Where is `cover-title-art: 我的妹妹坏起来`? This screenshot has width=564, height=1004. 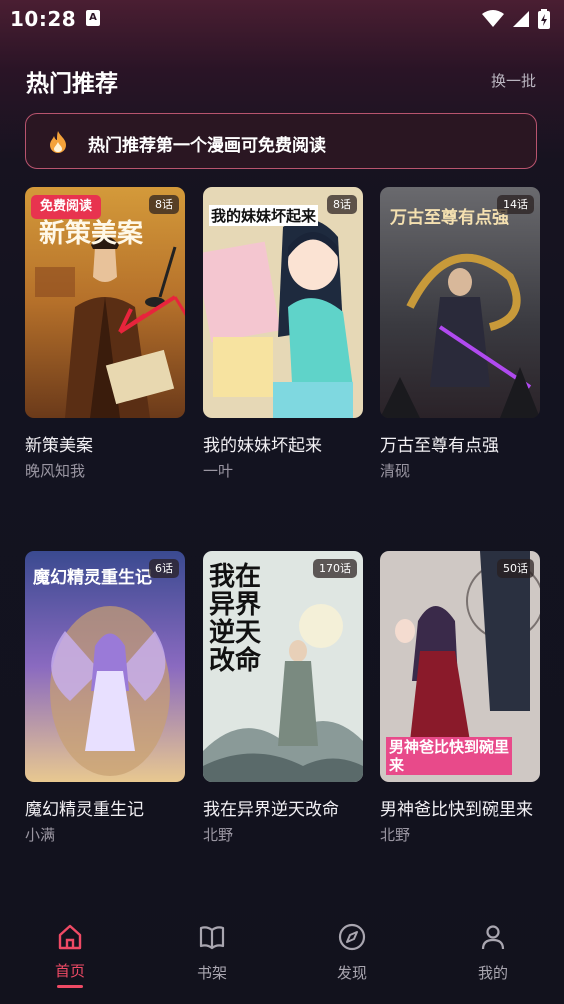 cover-title-art: 我的妹妹坏起来 is located at coordinates (264, 215).